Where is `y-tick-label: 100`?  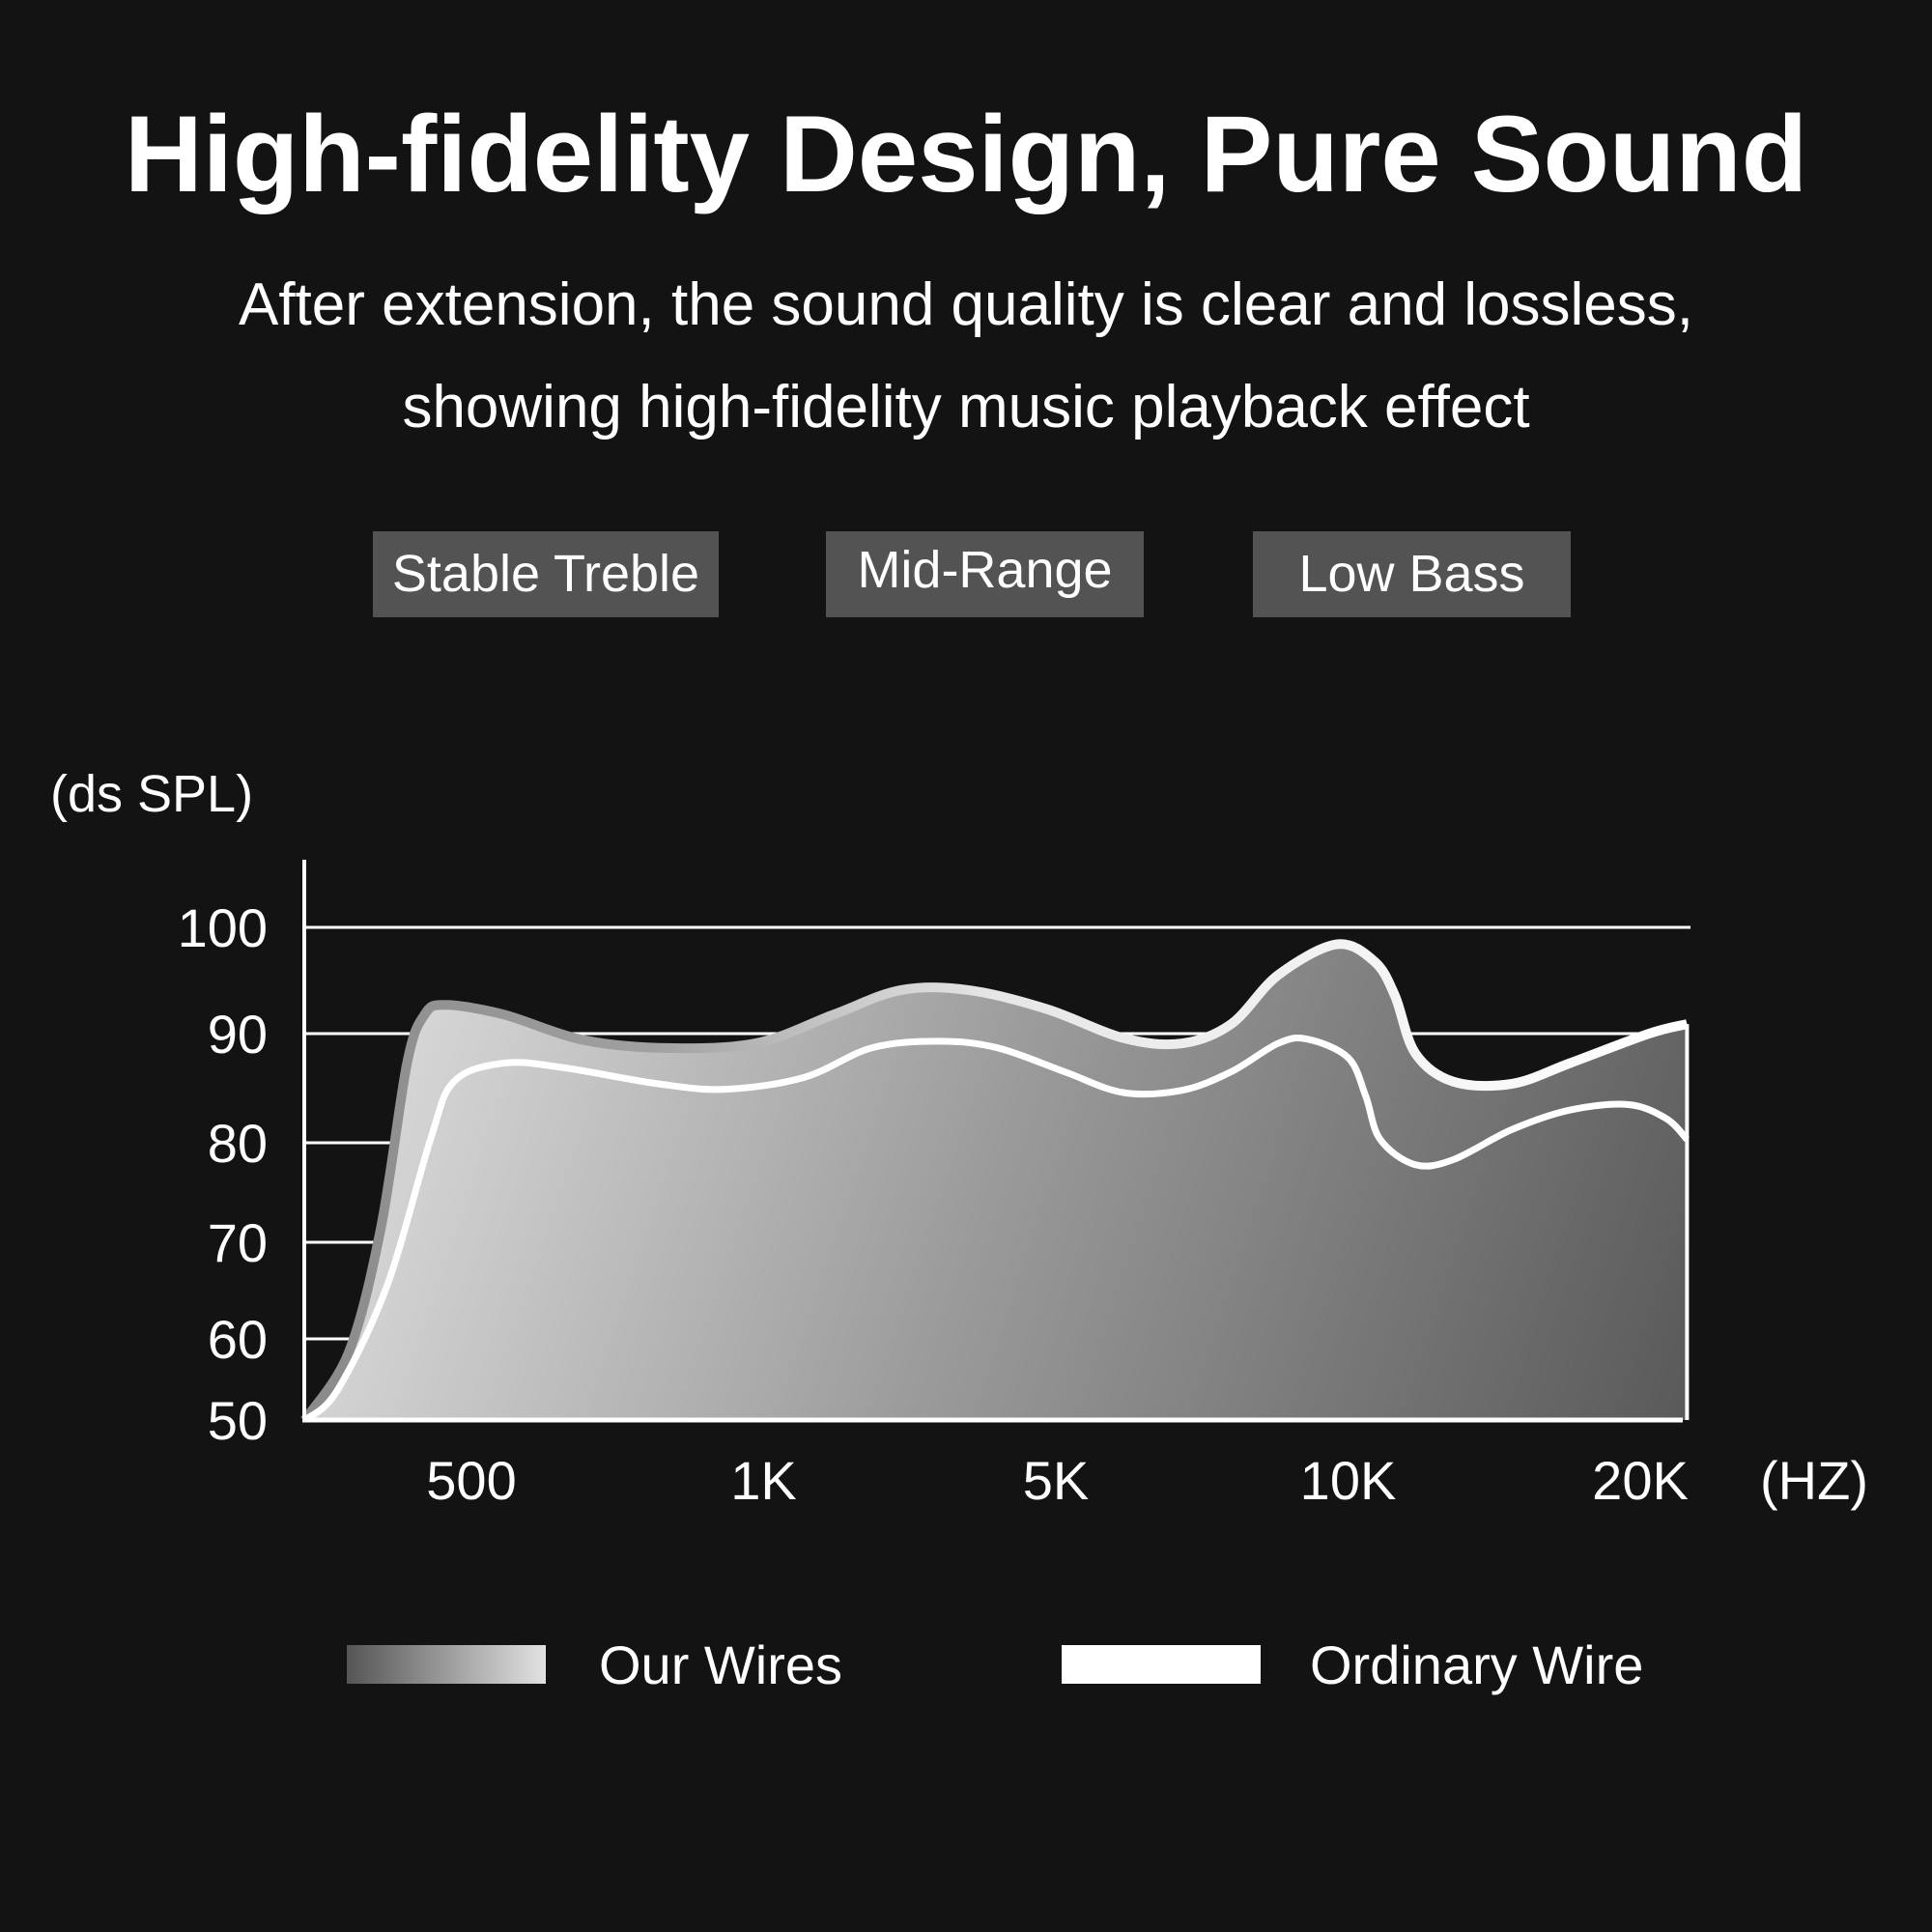 y-tick-label: 100 is located at coordinates (223, 927).